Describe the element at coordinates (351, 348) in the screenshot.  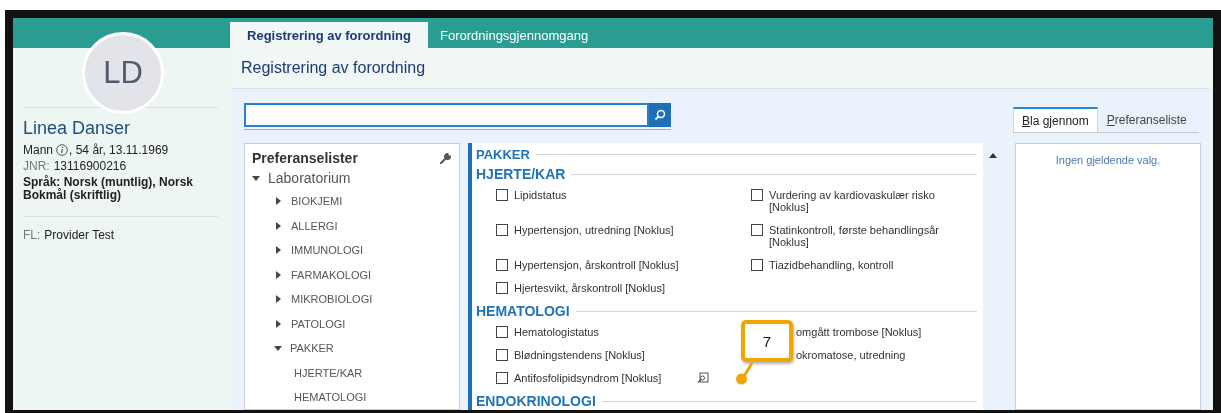
I see `tree-item: PAKKER` at that location.